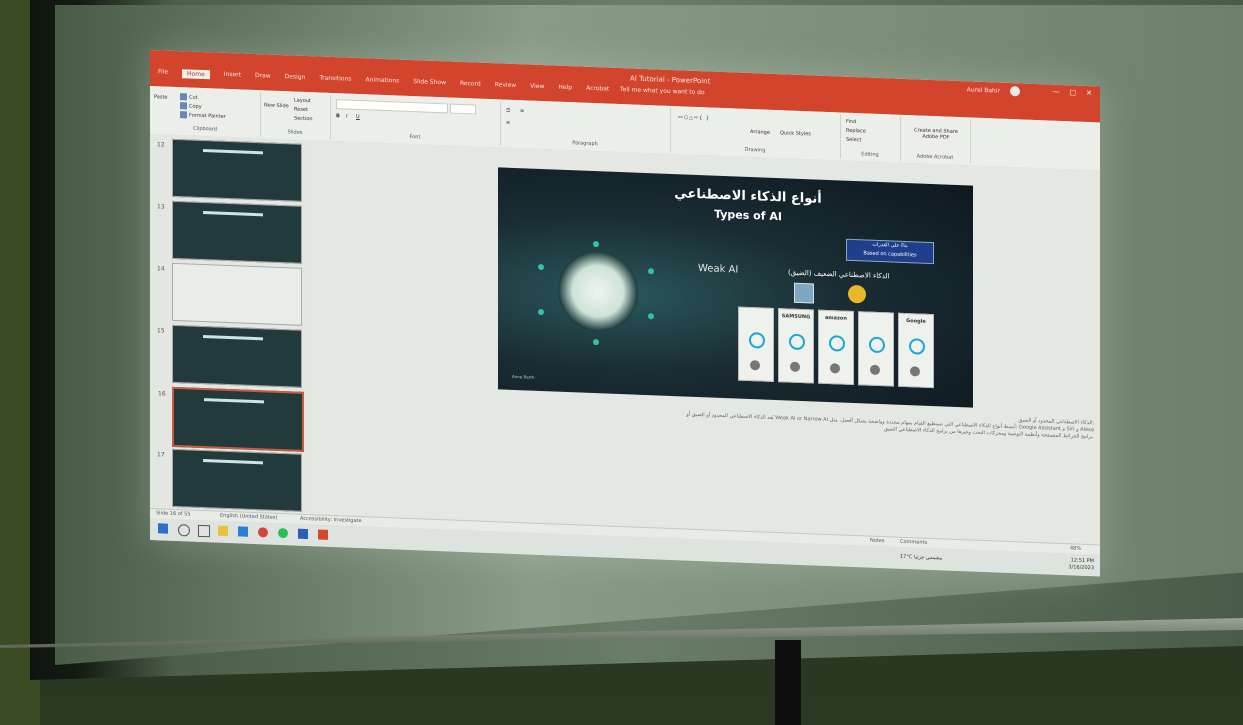  Describe the element at coordinates (229, 294) in the screenshot. I see `slide-thumbnail: 14` at that location.